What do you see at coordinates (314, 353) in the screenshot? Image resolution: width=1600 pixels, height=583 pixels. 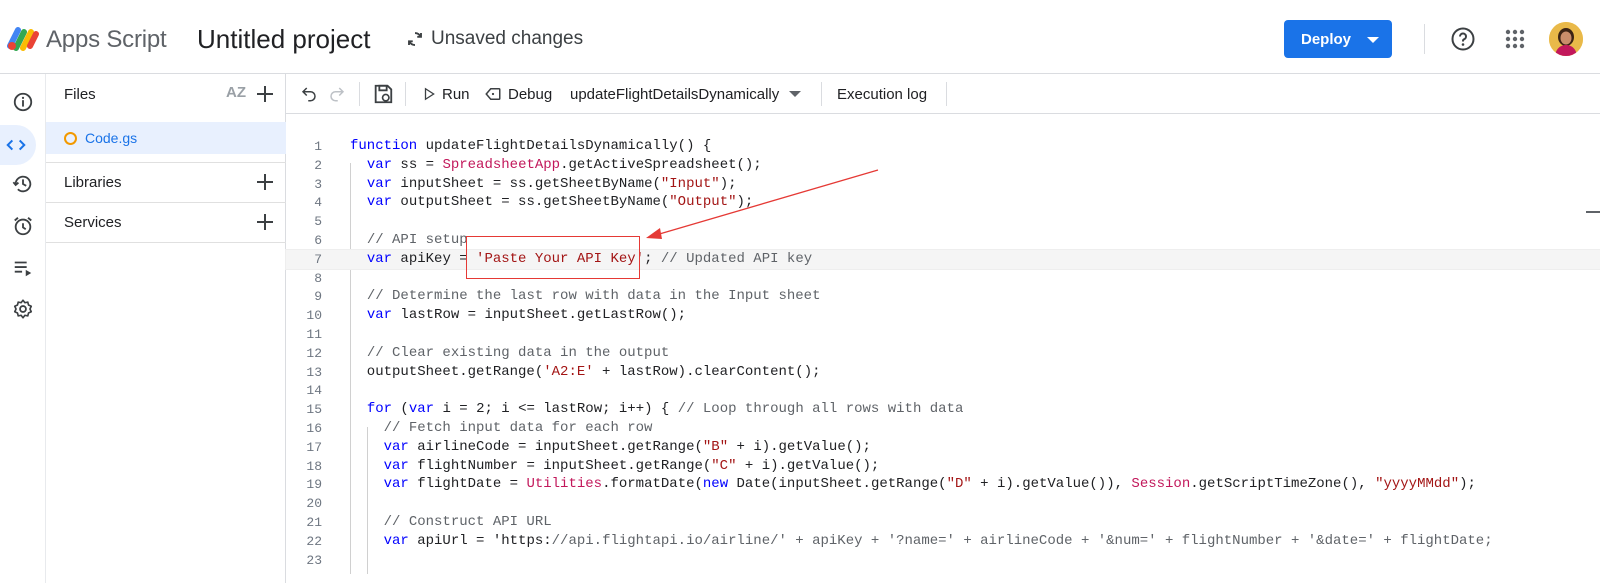 I see `line-number: 12` at bounding box center [314, 353].